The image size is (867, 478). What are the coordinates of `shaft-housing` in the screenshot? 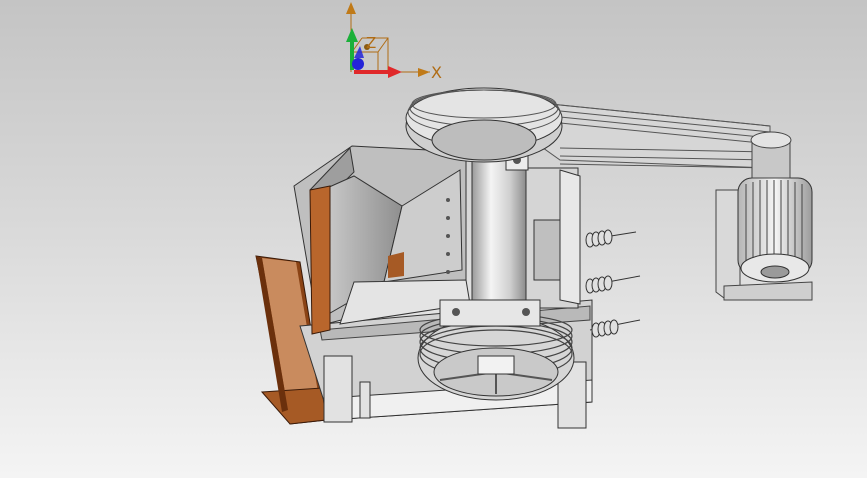 It's located at (526, 226).